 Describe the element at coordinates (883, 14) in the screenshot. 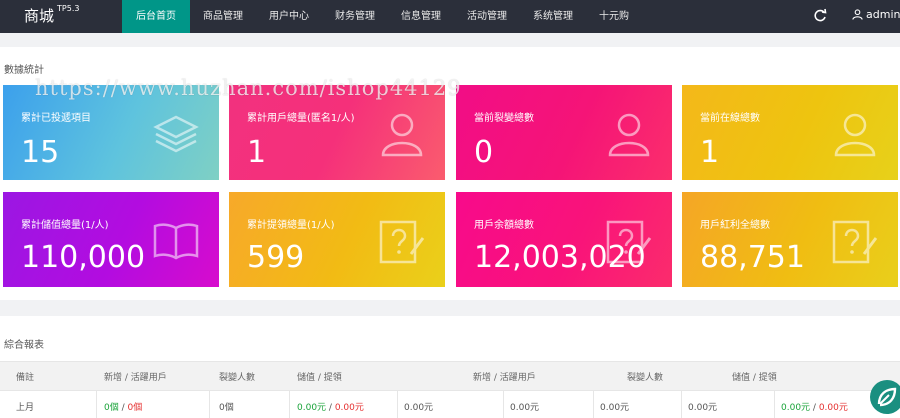

I see `username: admin` at that location.